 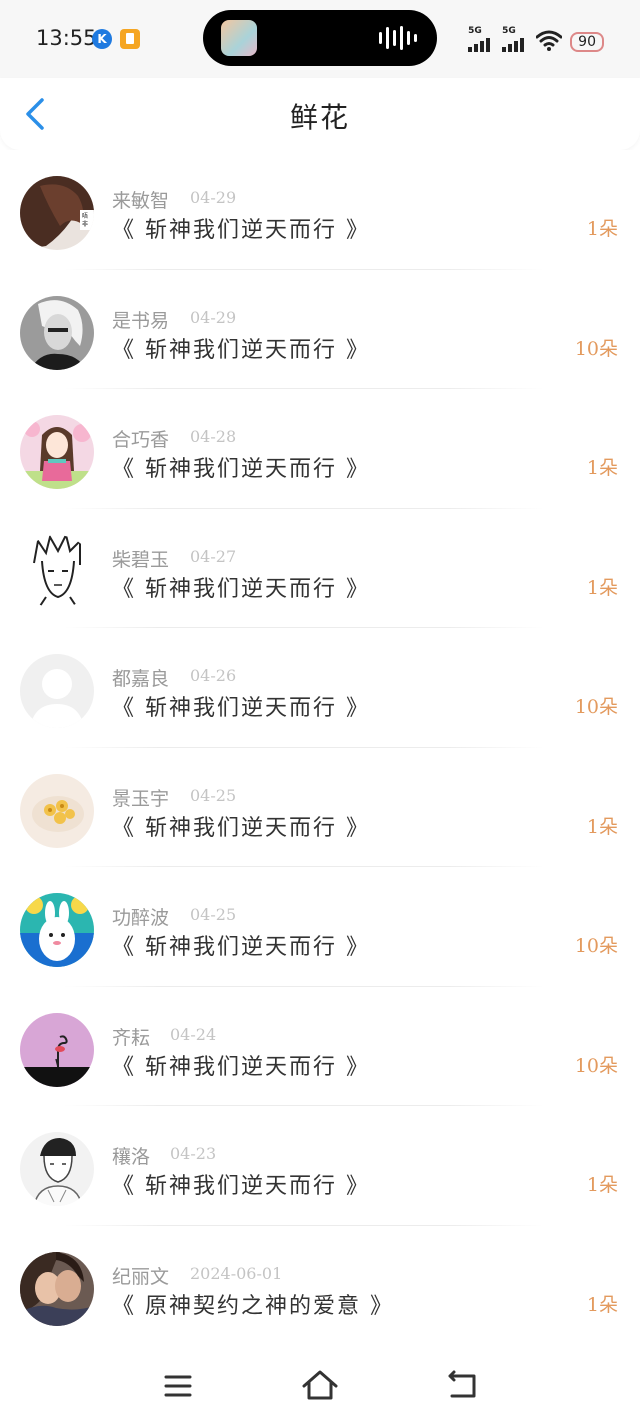 I want to click on user-name: 穰洛, so click(x=131, y=1157).